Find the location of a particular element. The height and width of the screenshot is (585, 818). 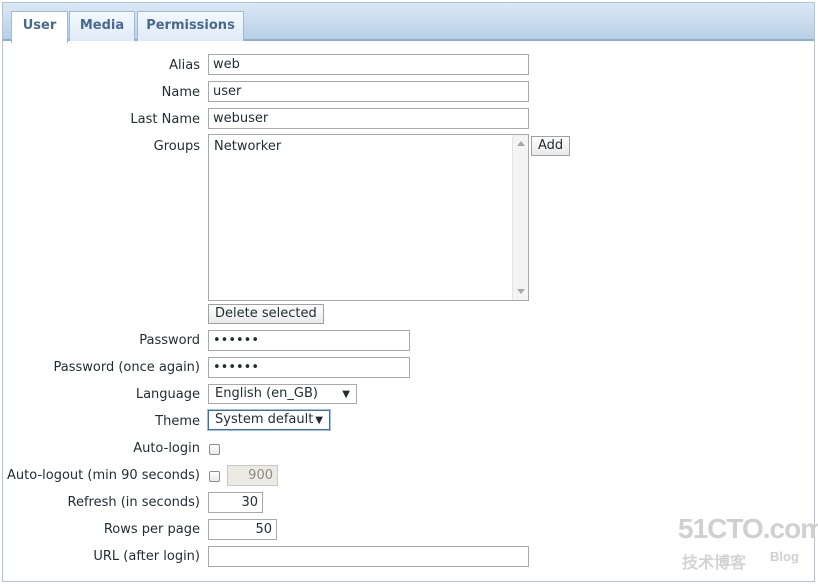

watermark-sub: 技术博客 is located at coordinates (714, 562).